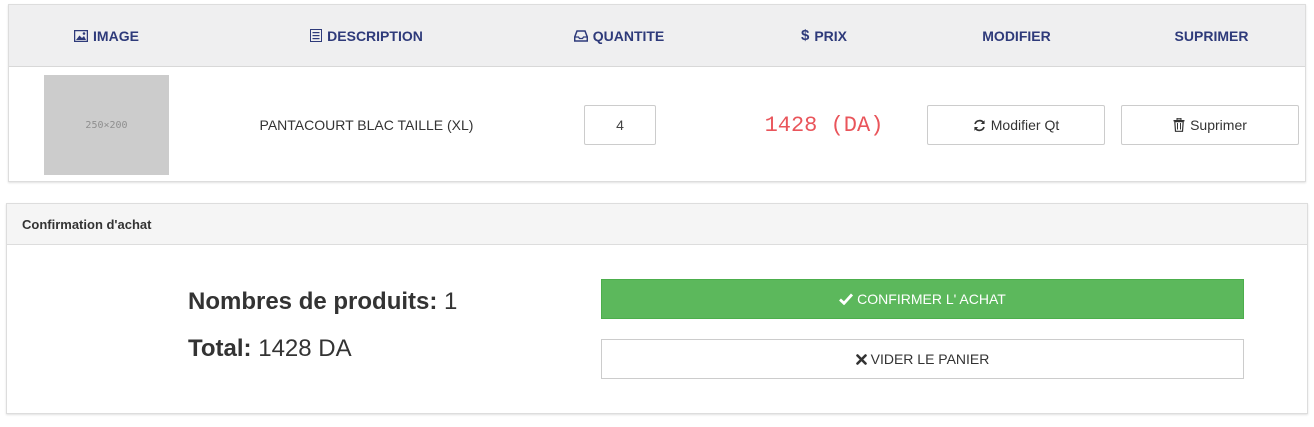 This screenshot has width=1314, height=427. I want to click on product-image-cell: 250×200, so click(106, 125).